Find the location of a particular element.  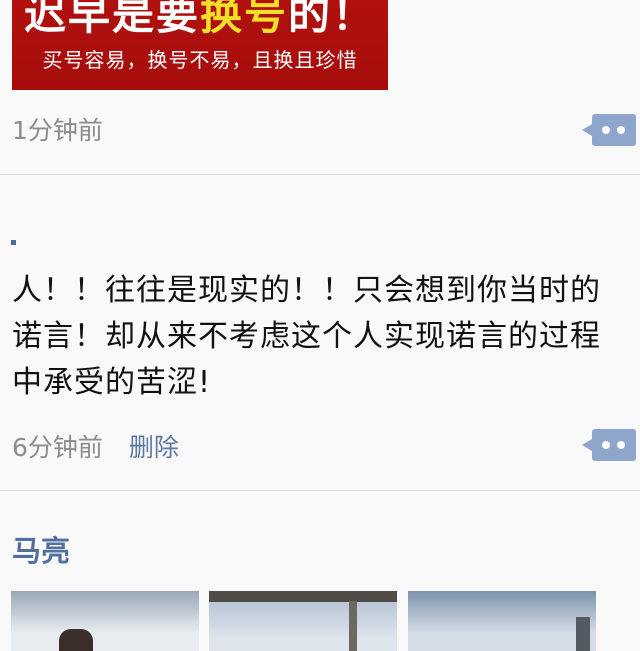

banner-subline: 买号容易，换号不易，且换且珍惜 is located at coordinates (200, 60).